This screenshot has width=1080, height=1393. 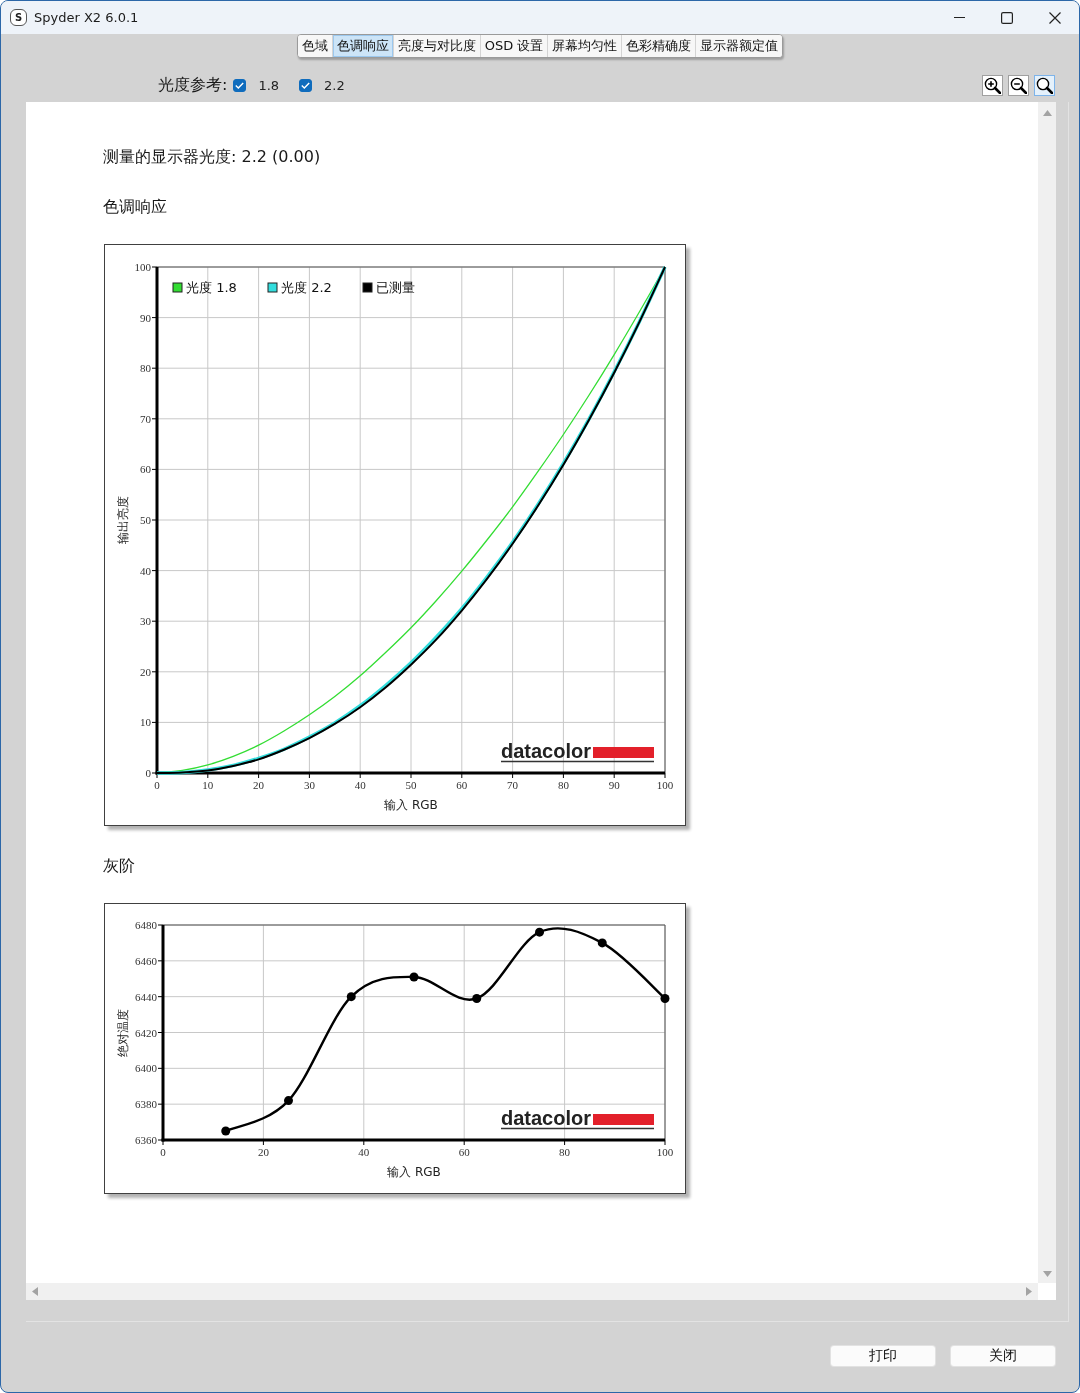 What do you see at coordinates (18, 17) in the screenshot?
I see `app-logo: S` at bounding box center [18, 17].